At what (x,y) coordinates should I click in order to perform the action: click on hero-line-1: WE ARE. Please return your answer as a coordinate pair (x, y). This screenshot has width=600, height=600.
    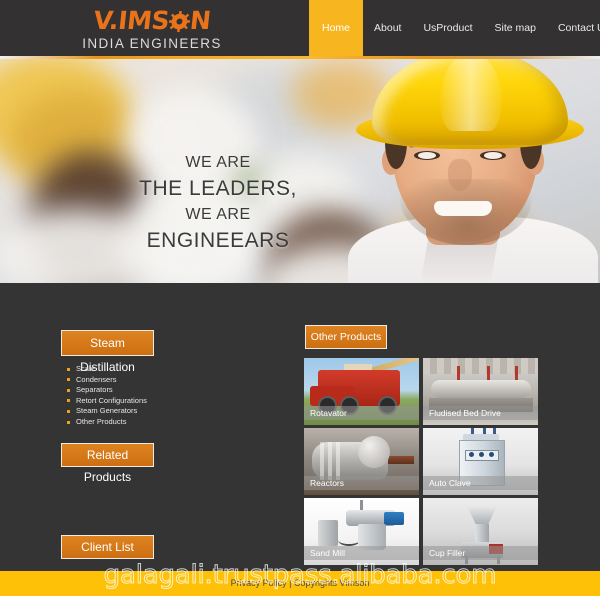
    Looking at the image, I should click on (218, 162).